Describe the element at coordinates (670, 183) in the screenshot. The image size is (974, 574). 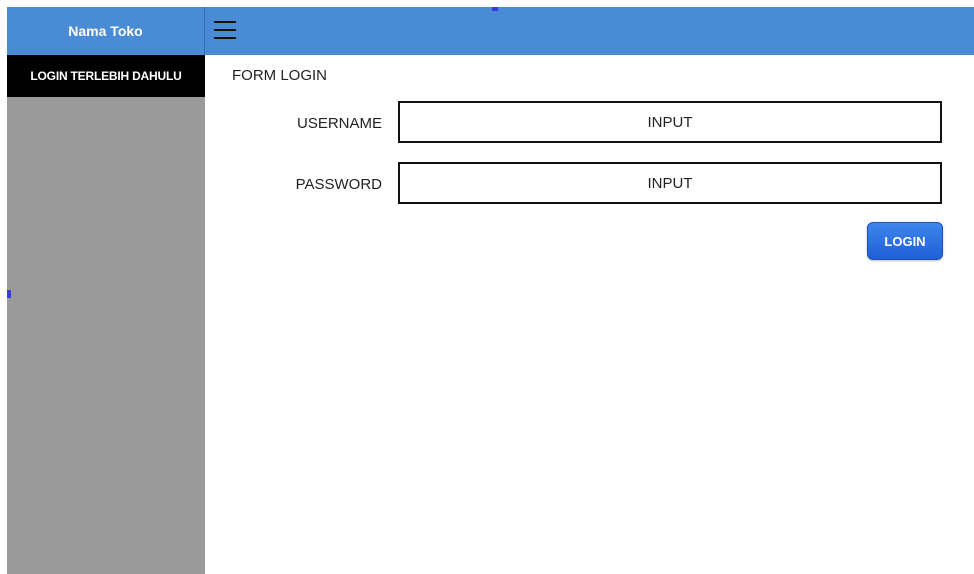
I see `password-input` at that location.